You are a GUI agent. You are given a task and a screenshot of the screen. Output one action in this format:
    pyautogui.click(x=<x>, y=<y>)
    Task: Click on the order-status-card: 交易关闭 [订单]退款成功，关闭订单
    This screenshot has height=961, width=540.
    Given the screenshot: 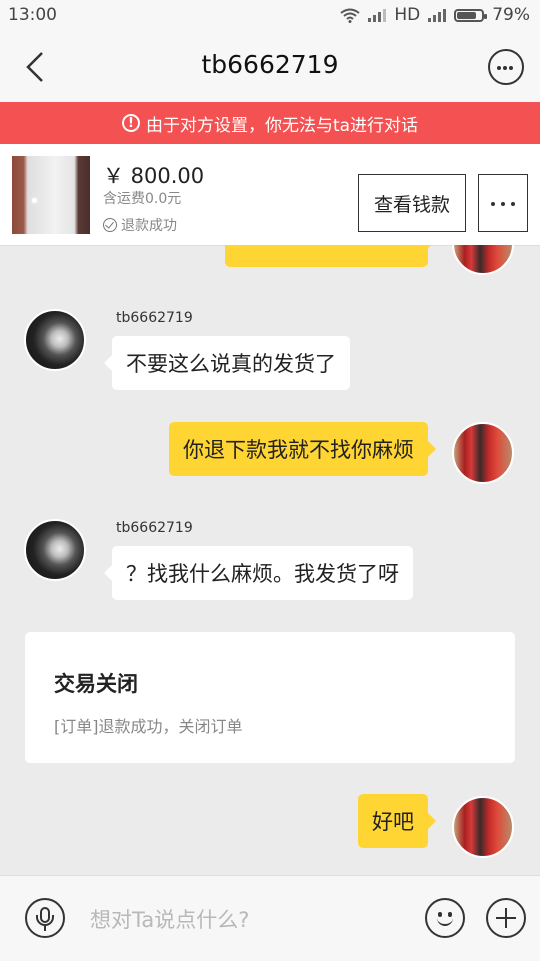 What is the action you would take?
    pyautogui.click(x=270, y=697)
    